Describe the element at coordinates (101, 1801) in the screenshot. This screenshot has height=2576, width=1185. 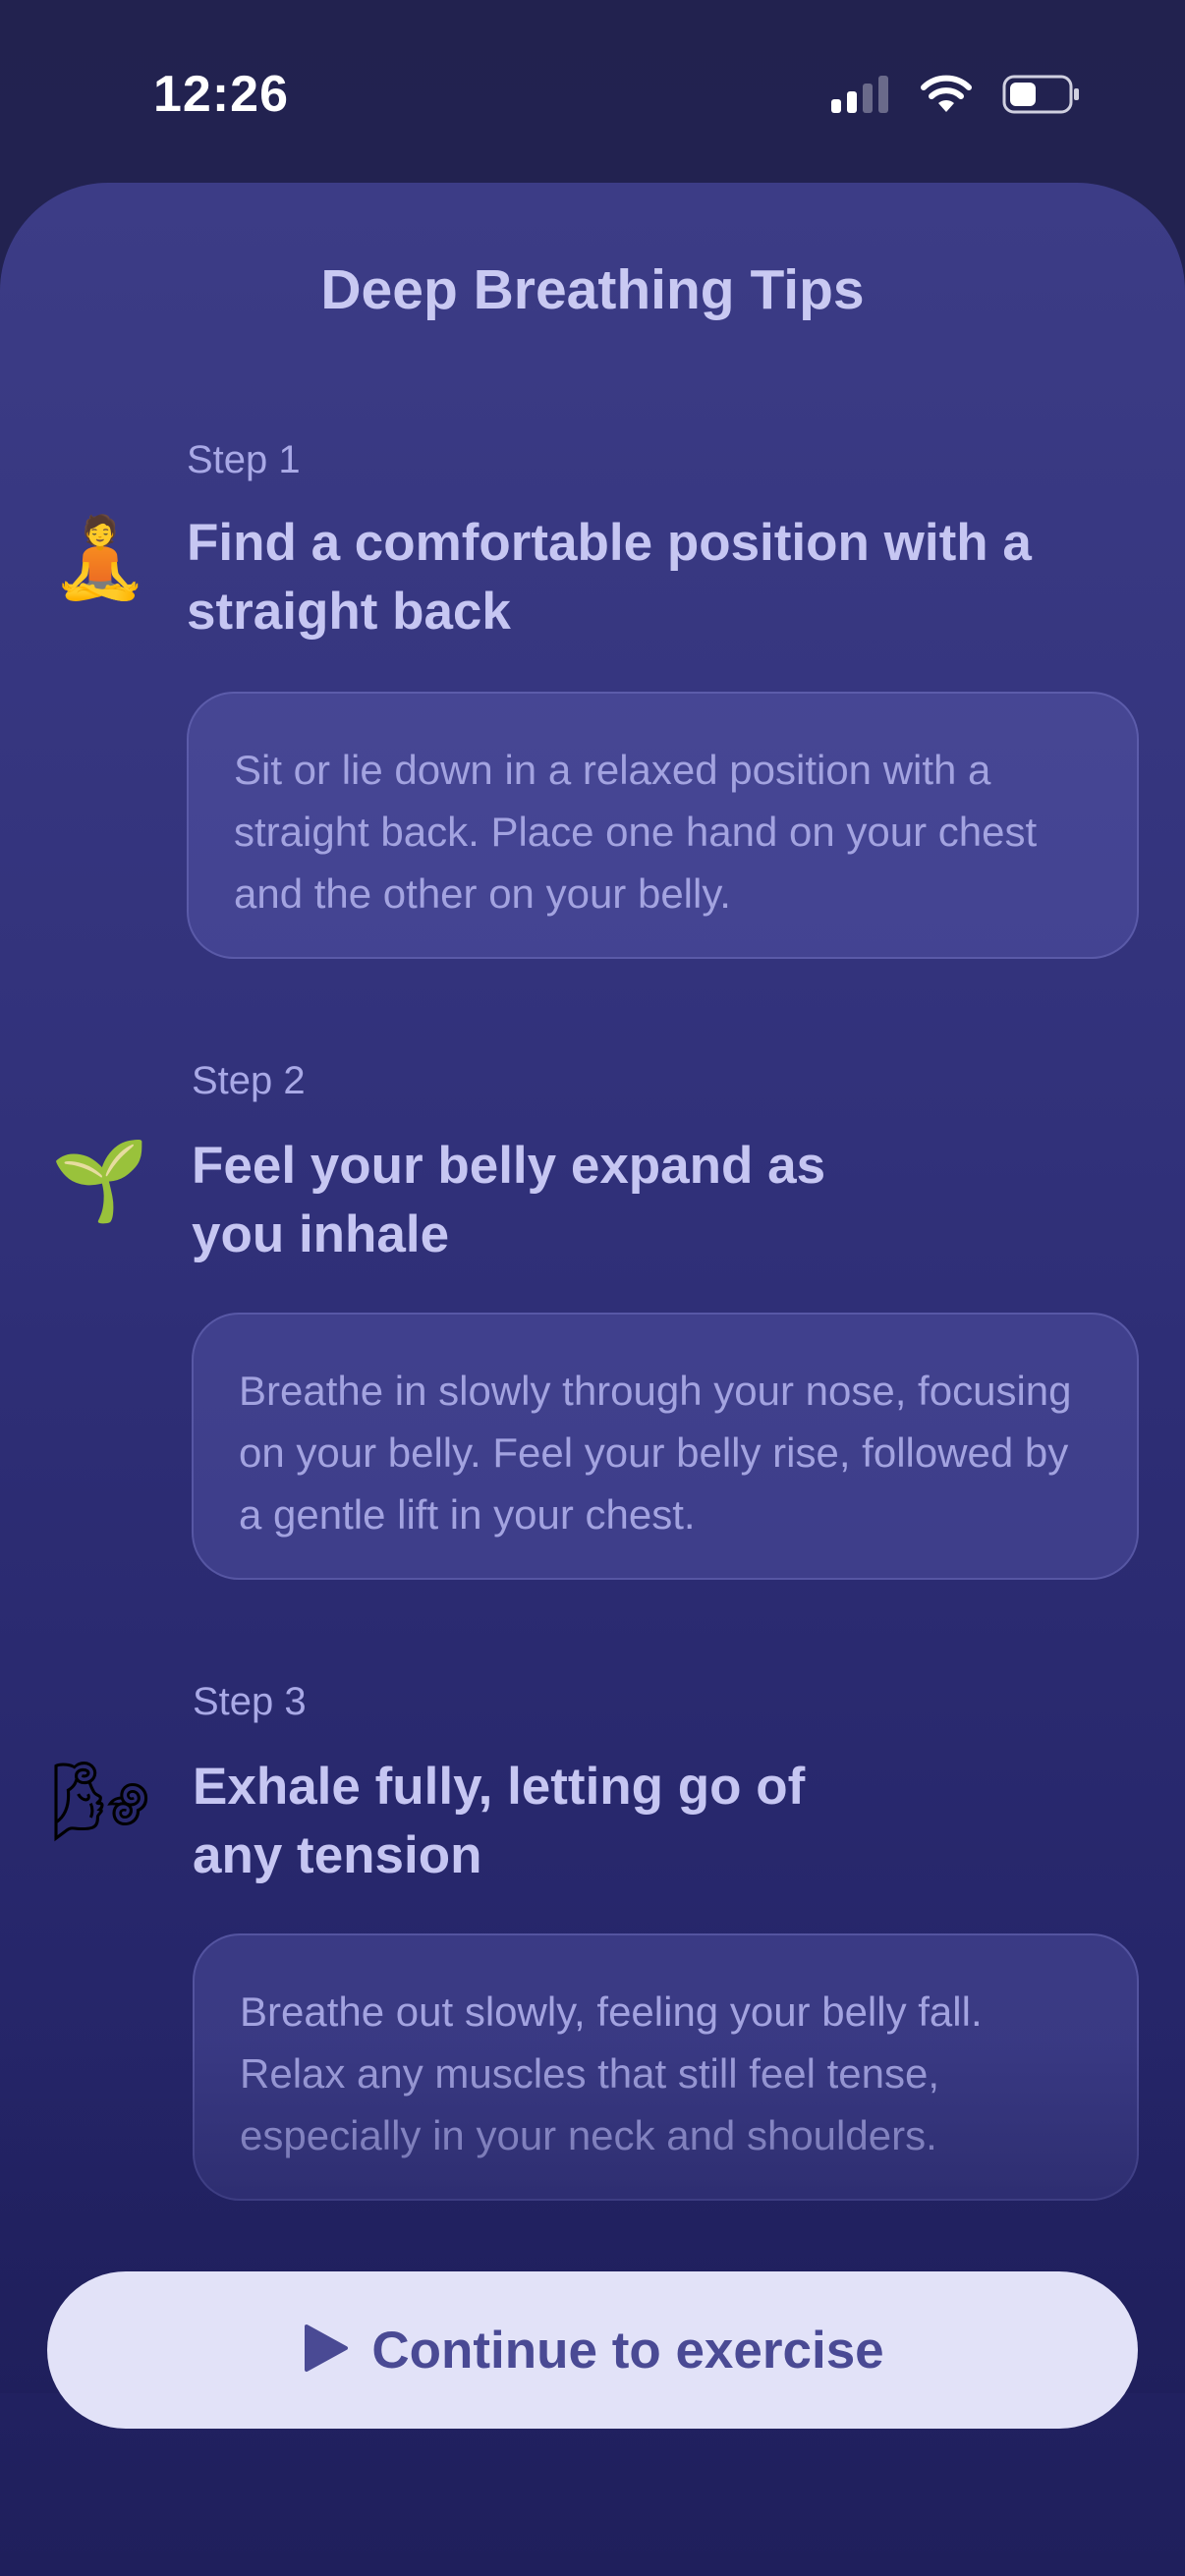
I see `wind-icon: 🌬` at that location.